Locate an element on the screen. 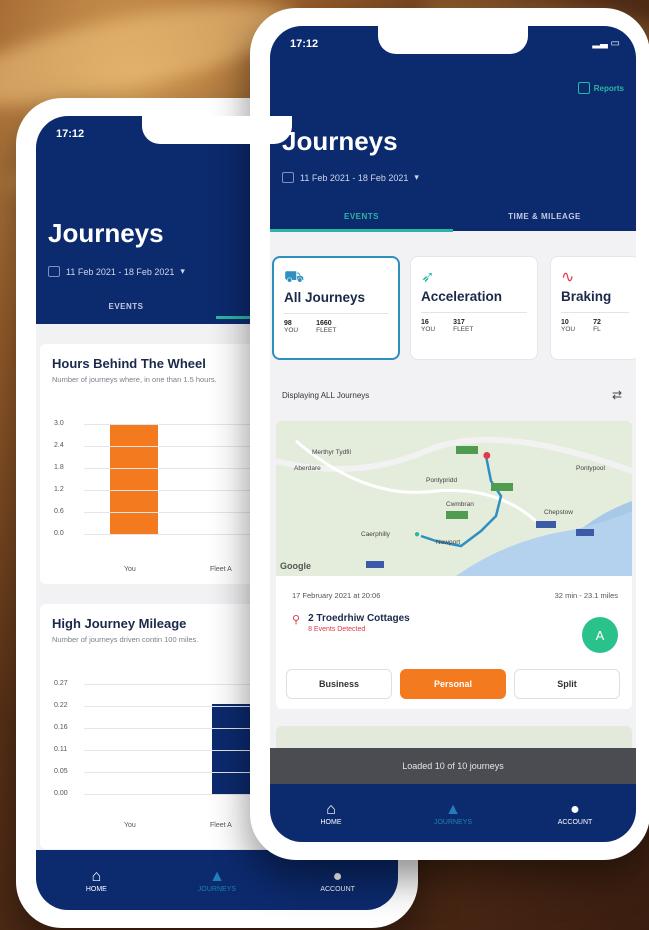 The height and width of the screenshot is (930, 649). y-tick-label: 0.16 is located at coordinates (61, 727).